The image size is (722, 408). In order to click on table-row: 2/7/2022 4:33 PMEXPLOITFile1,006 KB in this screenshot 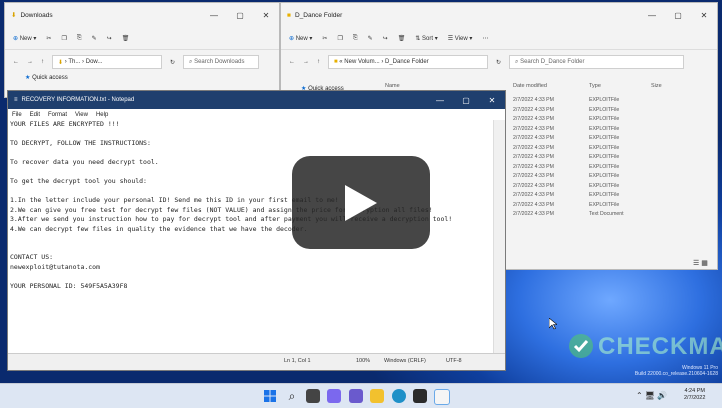, I will do `click(615, 158)`.